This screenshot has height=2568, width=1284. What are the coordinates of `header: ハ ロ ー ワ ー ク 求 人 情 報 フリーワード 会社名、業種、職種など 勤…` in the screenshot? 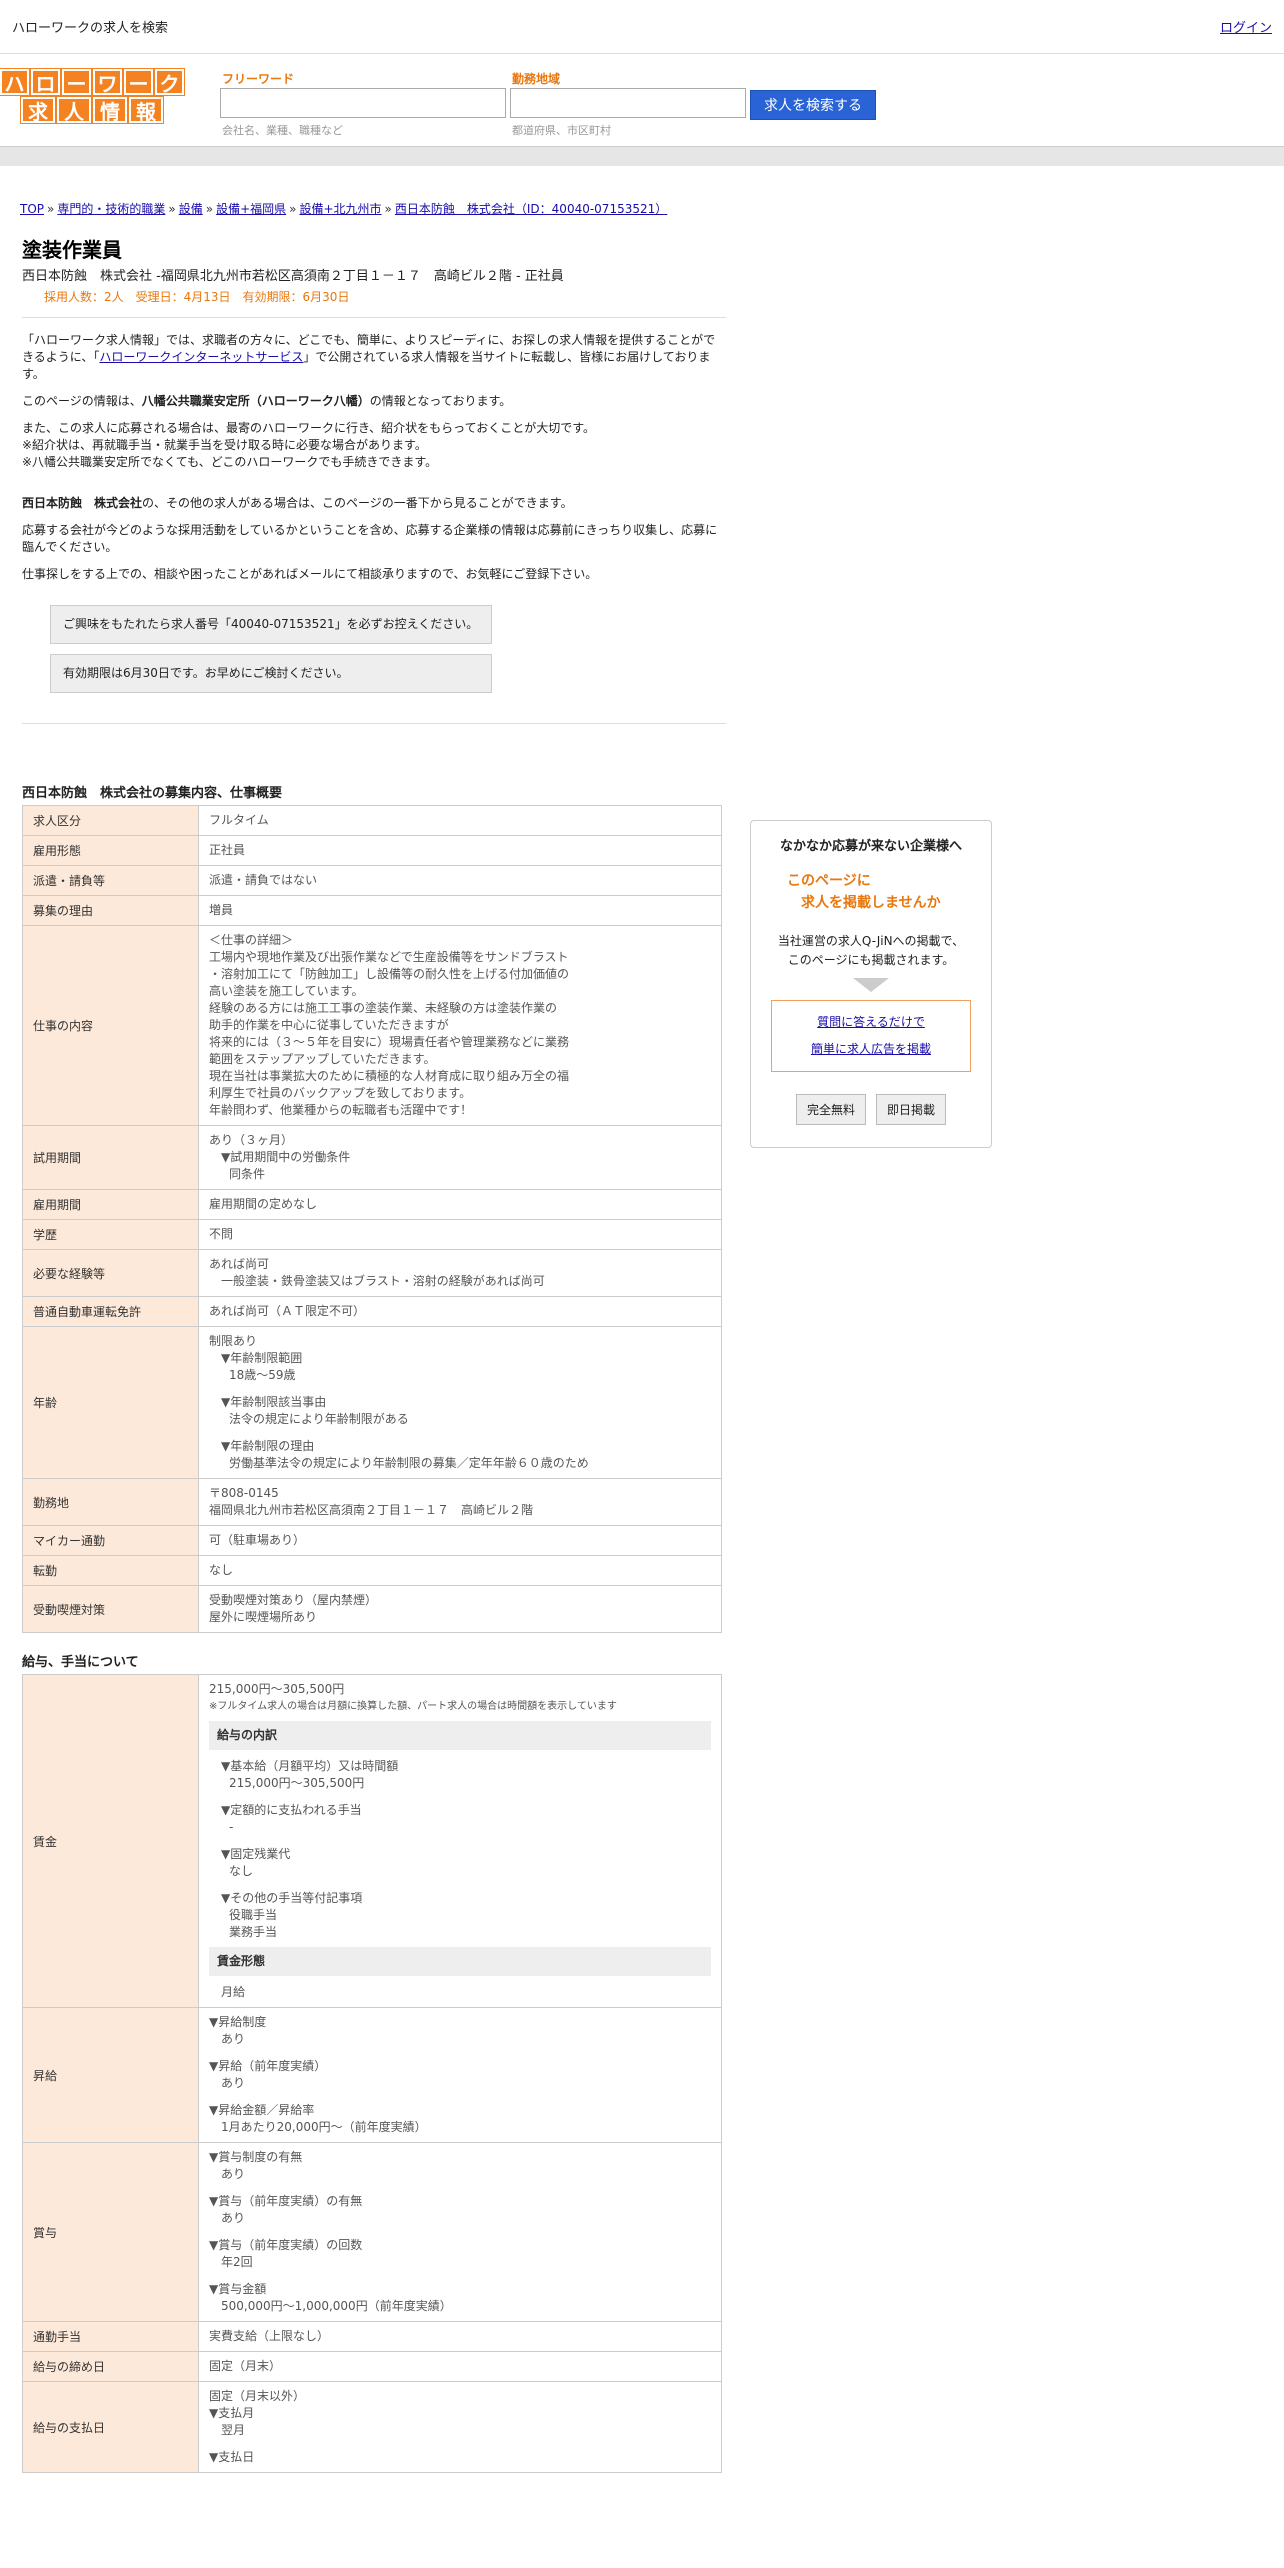 It's located at (642, 100).